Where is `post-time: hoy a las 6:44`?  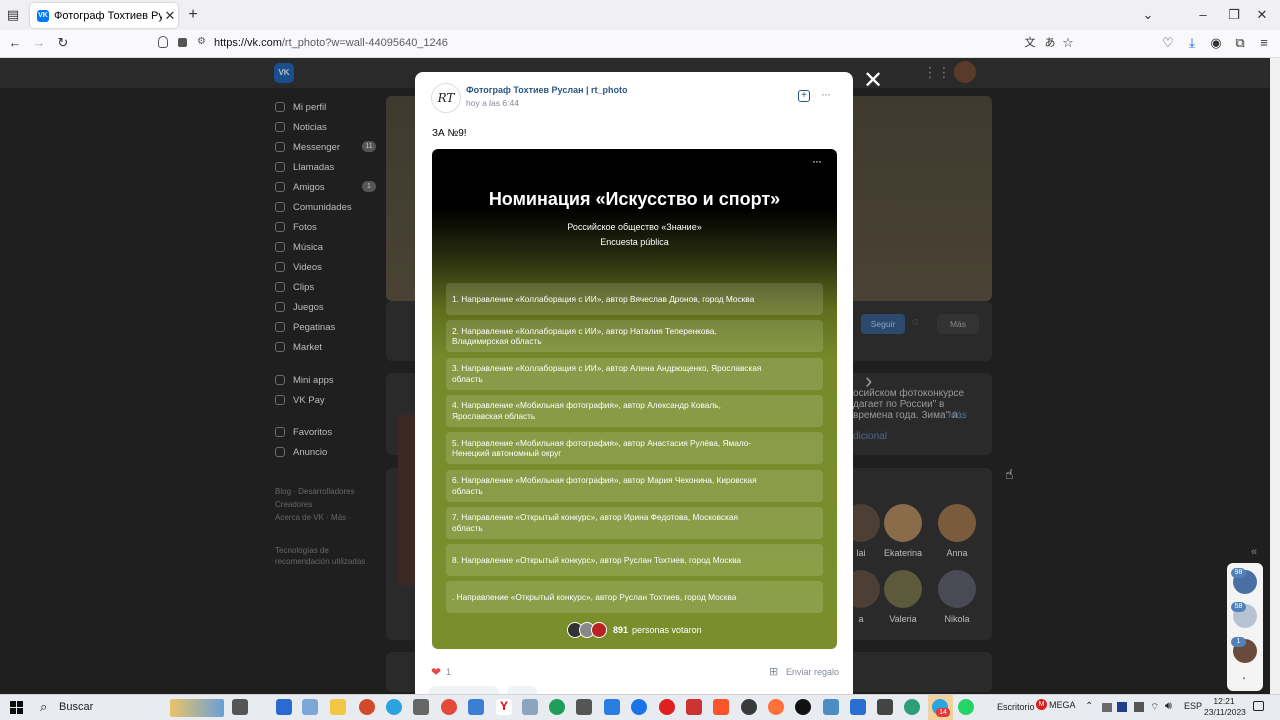
post-time: hoy a las 6:44 is located at coordinates (492, 103).